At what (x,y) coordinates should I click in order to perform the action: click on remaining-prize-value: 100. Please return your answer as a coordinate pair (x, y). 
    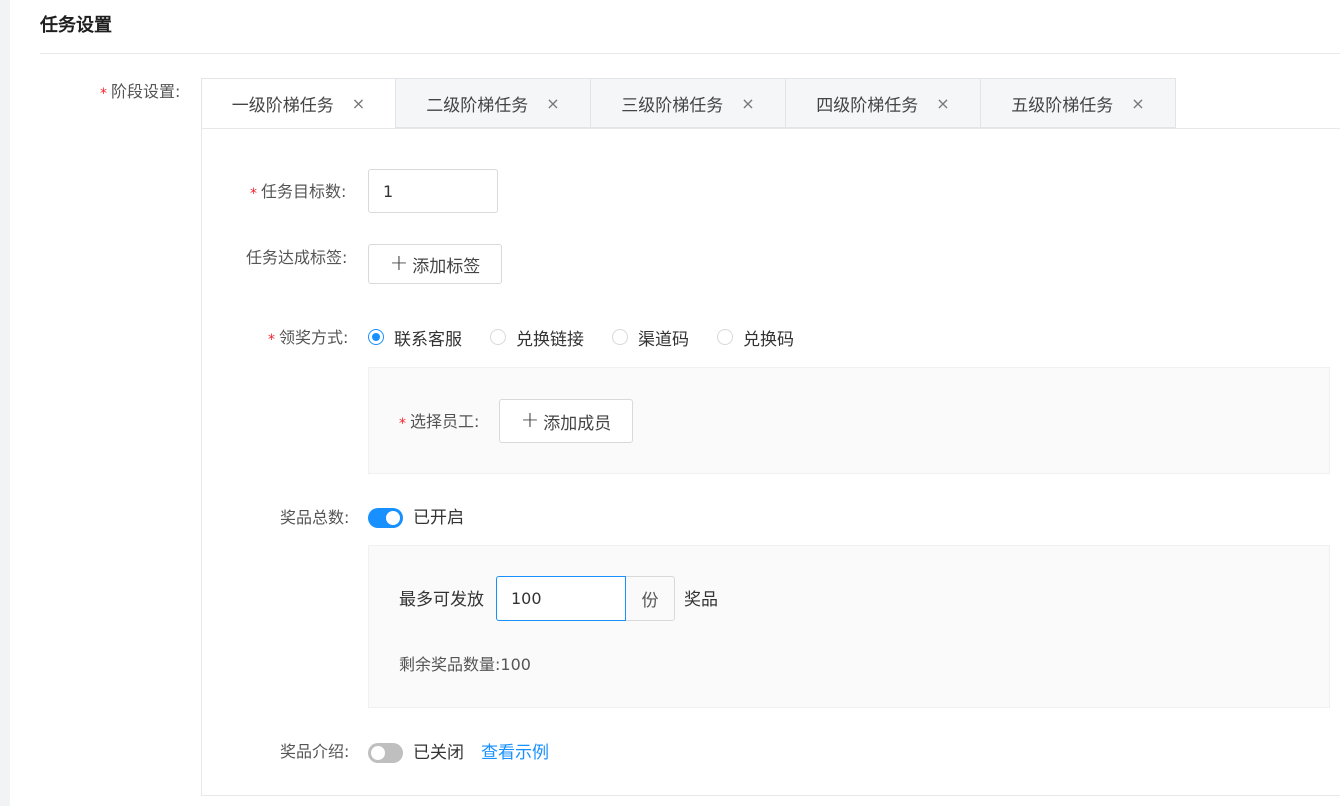
    Looking at the image, I should click on (515, 664).